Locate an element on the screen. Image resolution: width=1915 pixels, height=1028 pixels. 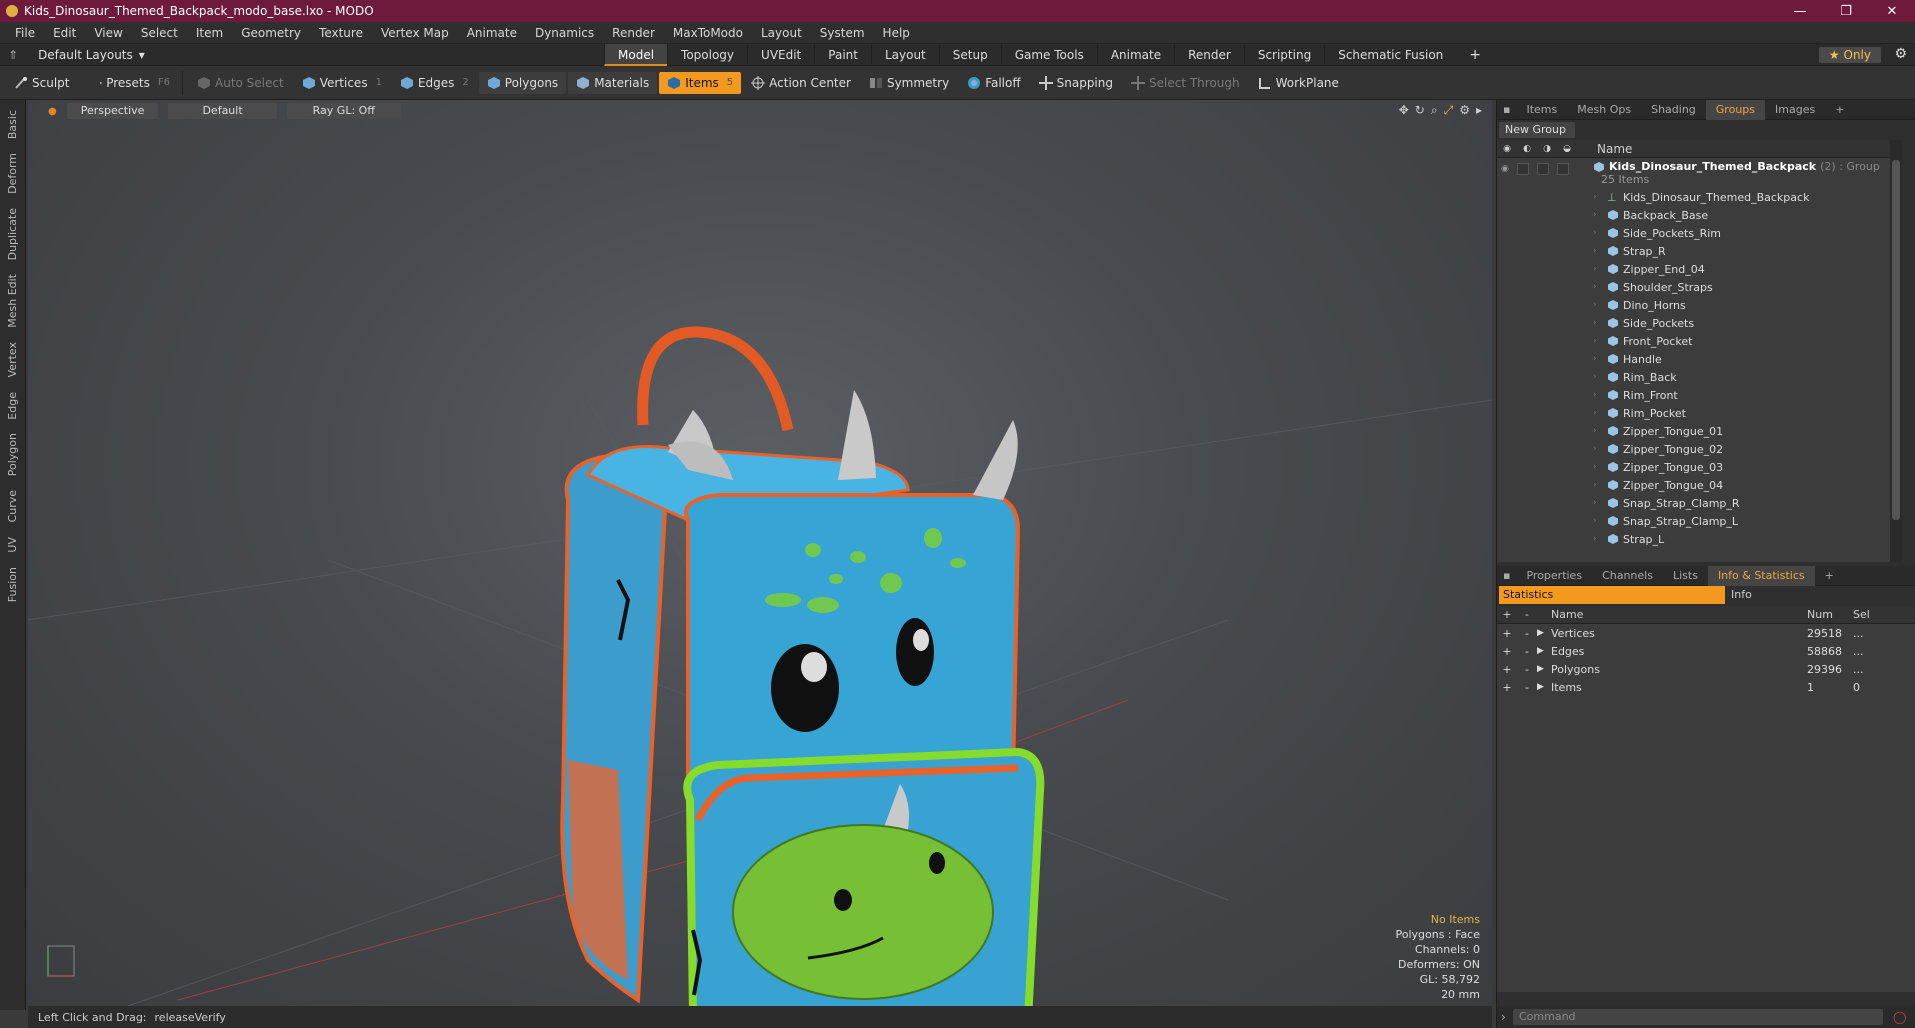
expand-all-icon: + is located at coordinates (1507, 614).